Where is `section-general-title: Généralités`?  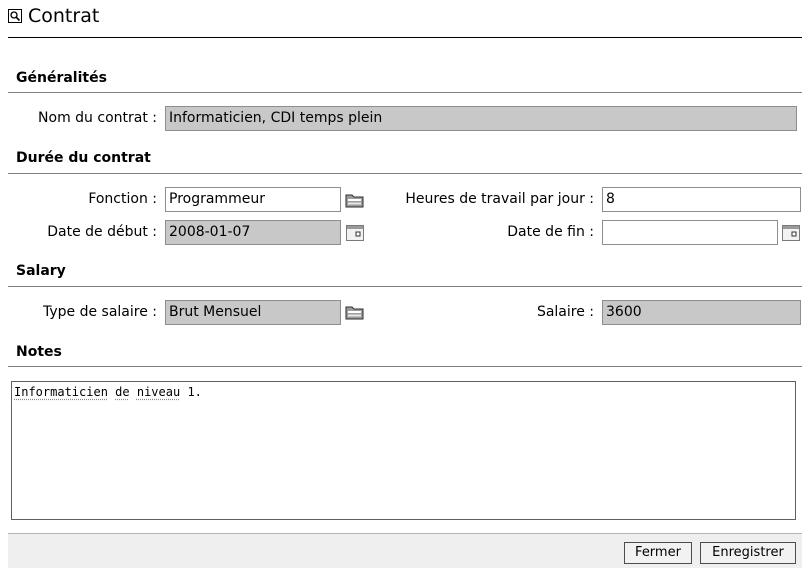 section-general-title: Généralités is located at coordinates (61, 78).